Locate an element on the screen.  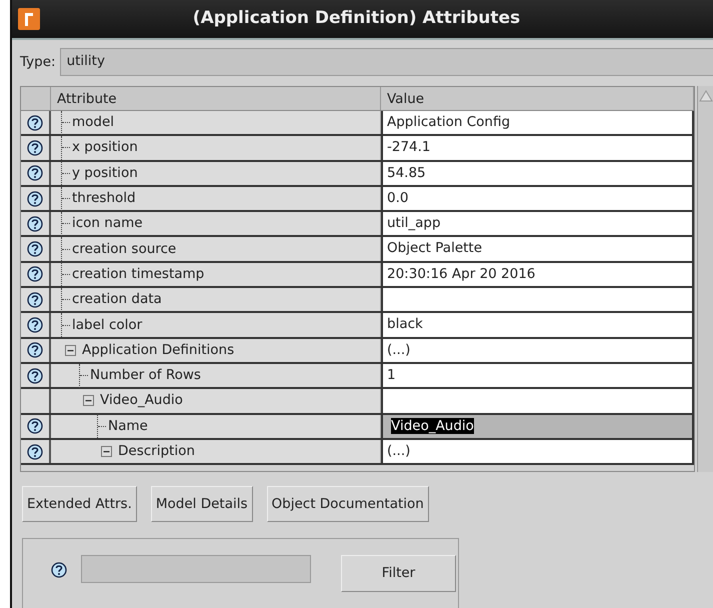
attribute-name: Number of Rows is located at coordinates (145, 376).